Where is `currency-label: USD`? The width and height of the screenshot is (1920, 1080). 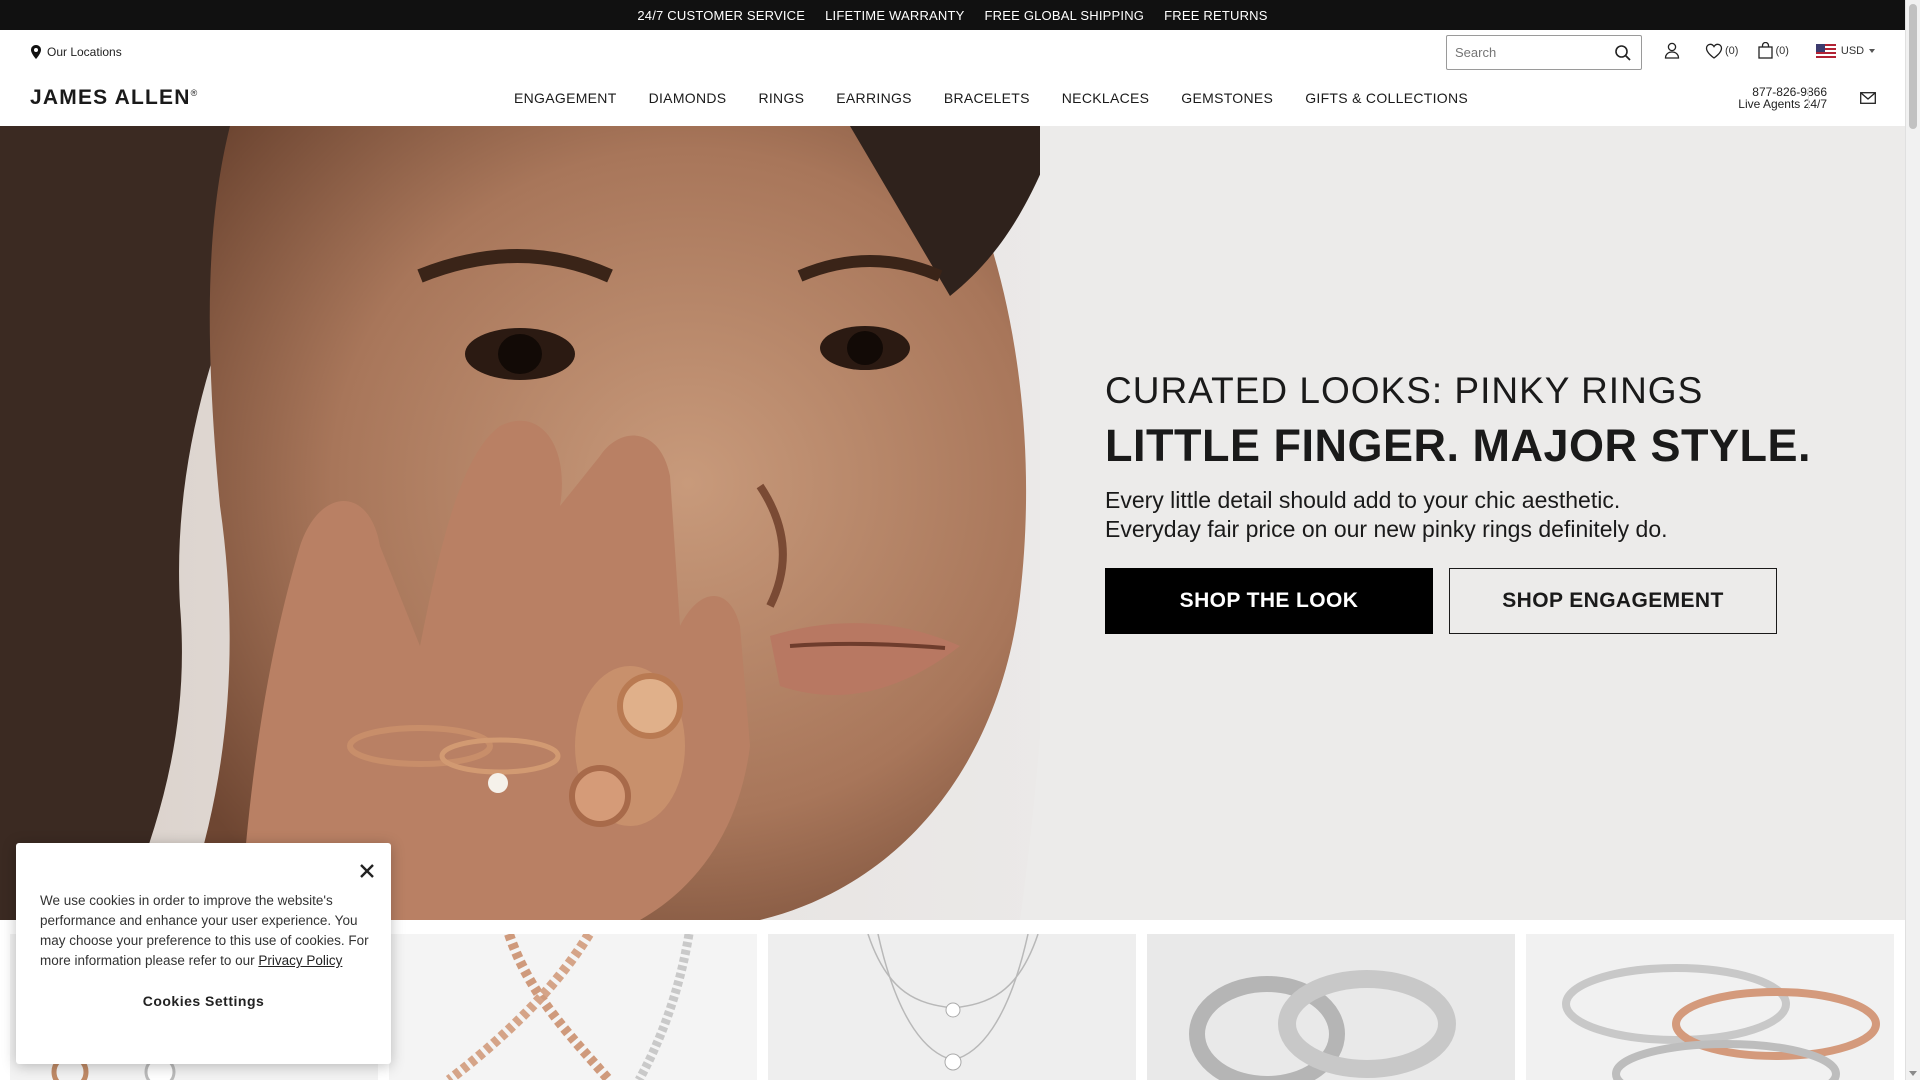 currency-label: USD is located at coordinates (1852, 50).